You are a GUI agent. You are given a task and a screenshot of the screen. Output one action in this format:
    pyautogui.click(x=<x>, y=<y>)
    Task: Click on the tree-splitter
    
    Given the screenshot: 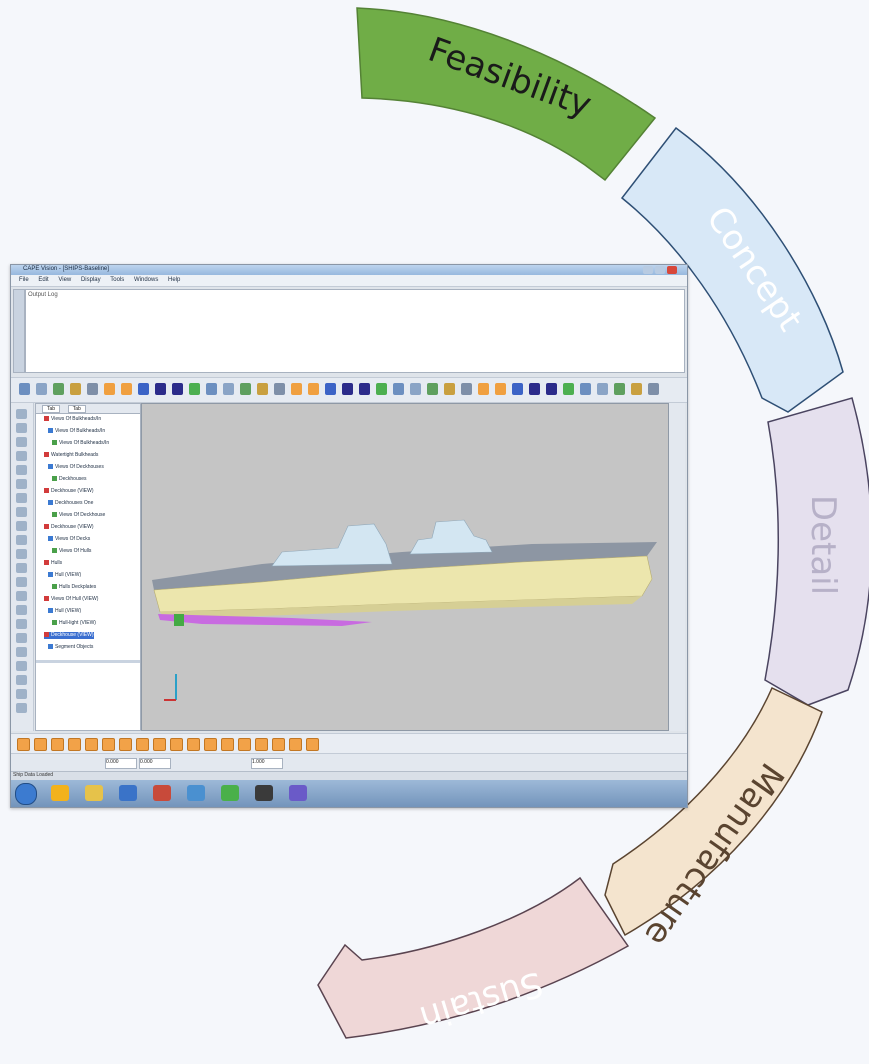 What is the action you would take?
    pyautogui.click(x=88, y=661)
    